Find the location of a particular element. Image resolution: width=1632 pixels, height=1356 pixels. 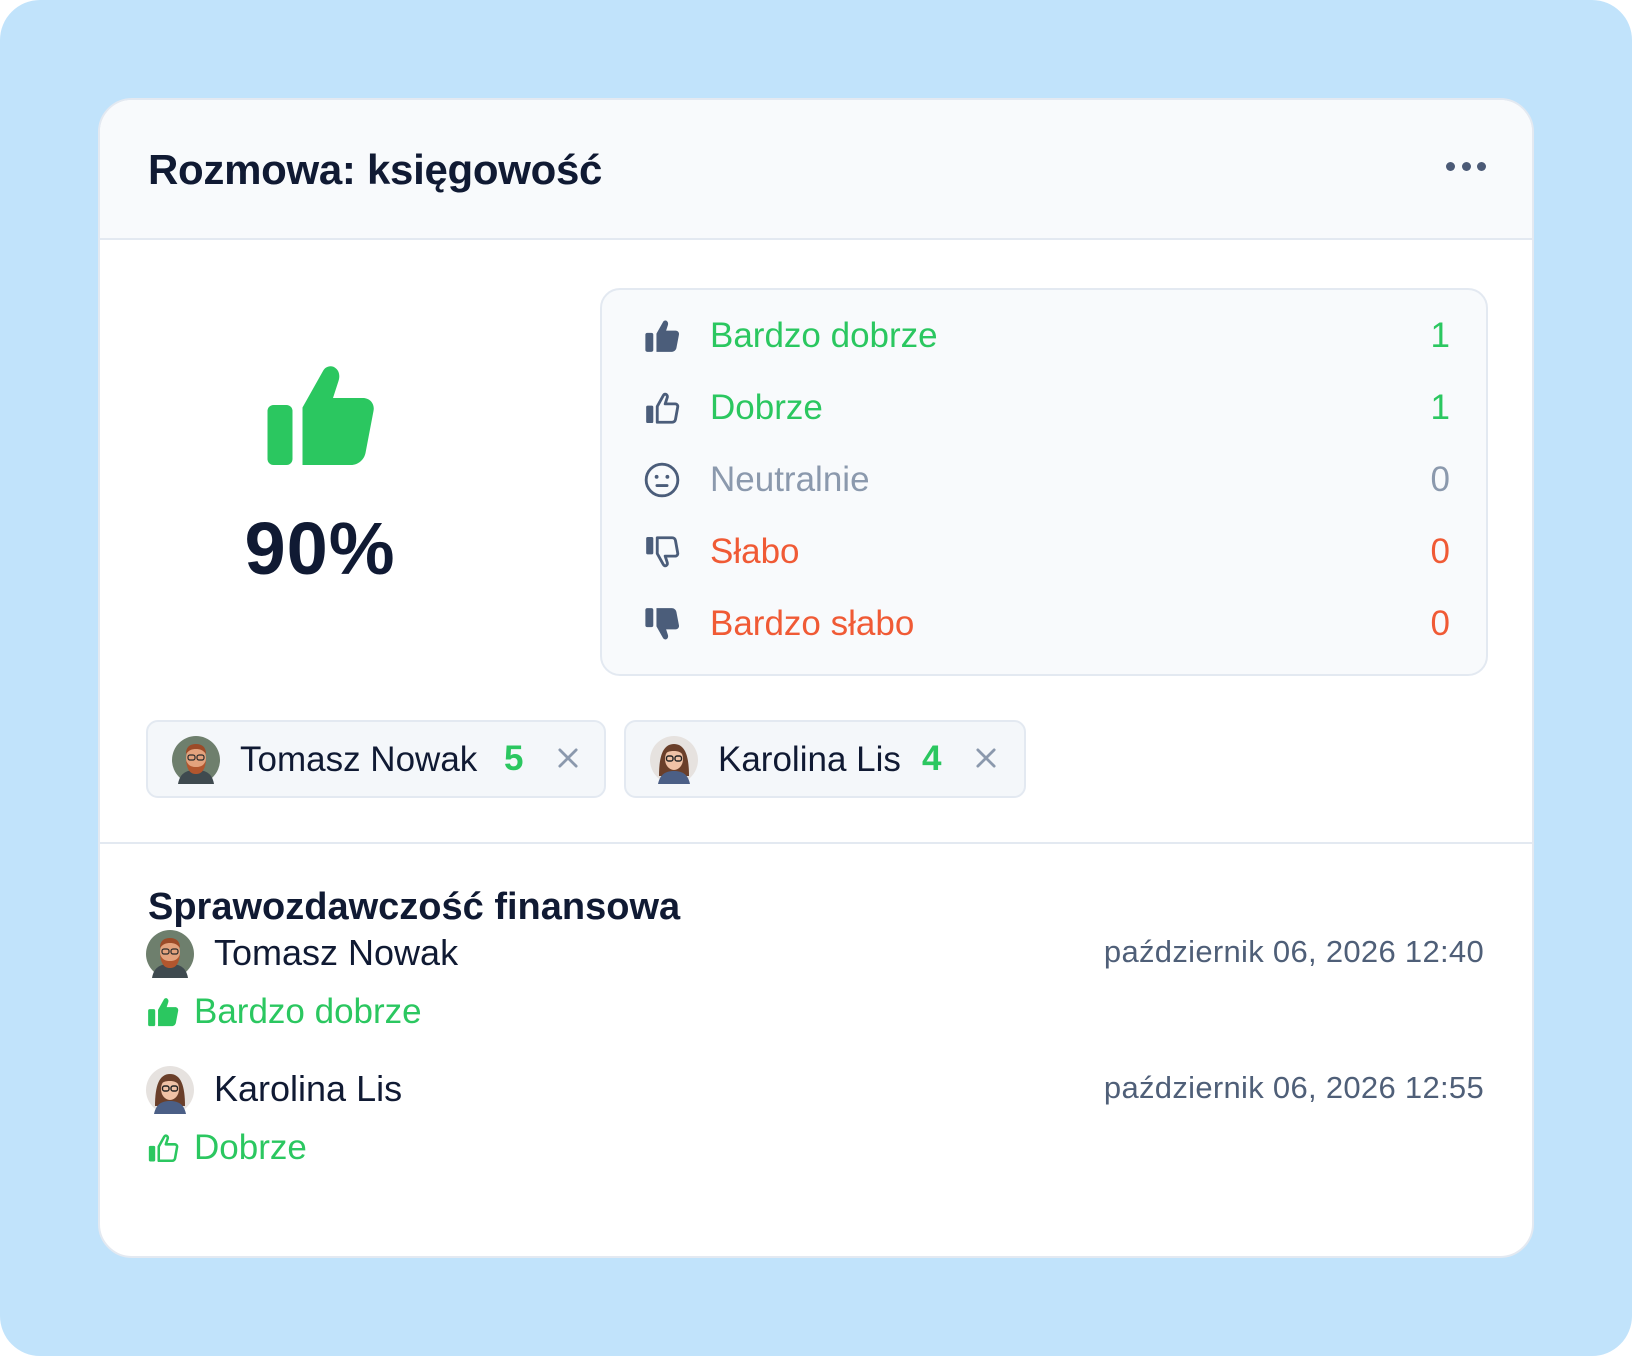

participant-name: Tomasz Nowak is located at coordinates (359, 759).